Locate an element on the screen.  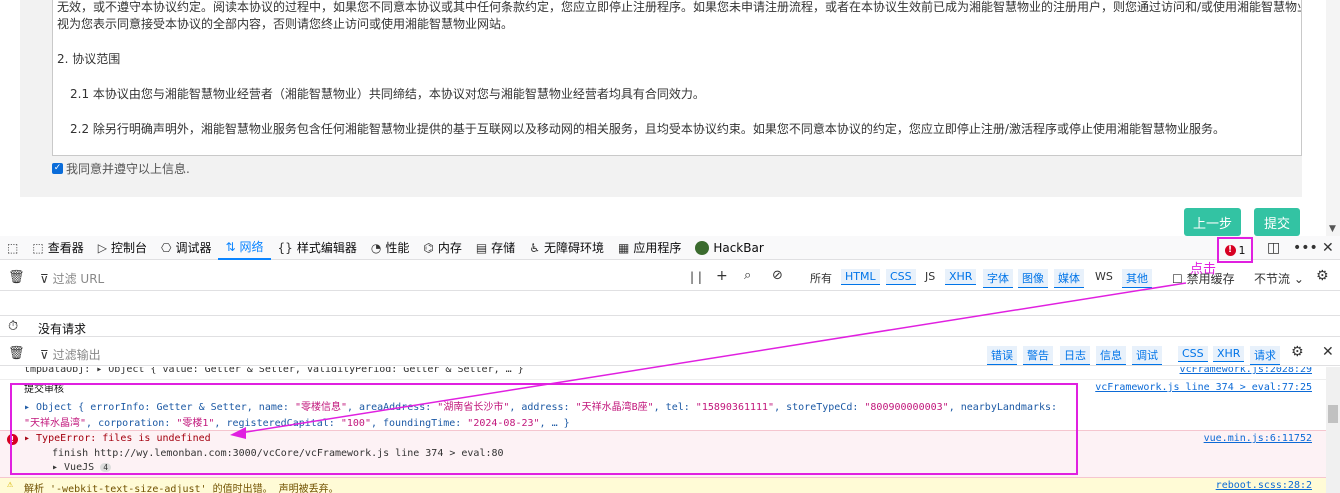
debugger-icon: ⎔ is located at coordinates (166, 247).